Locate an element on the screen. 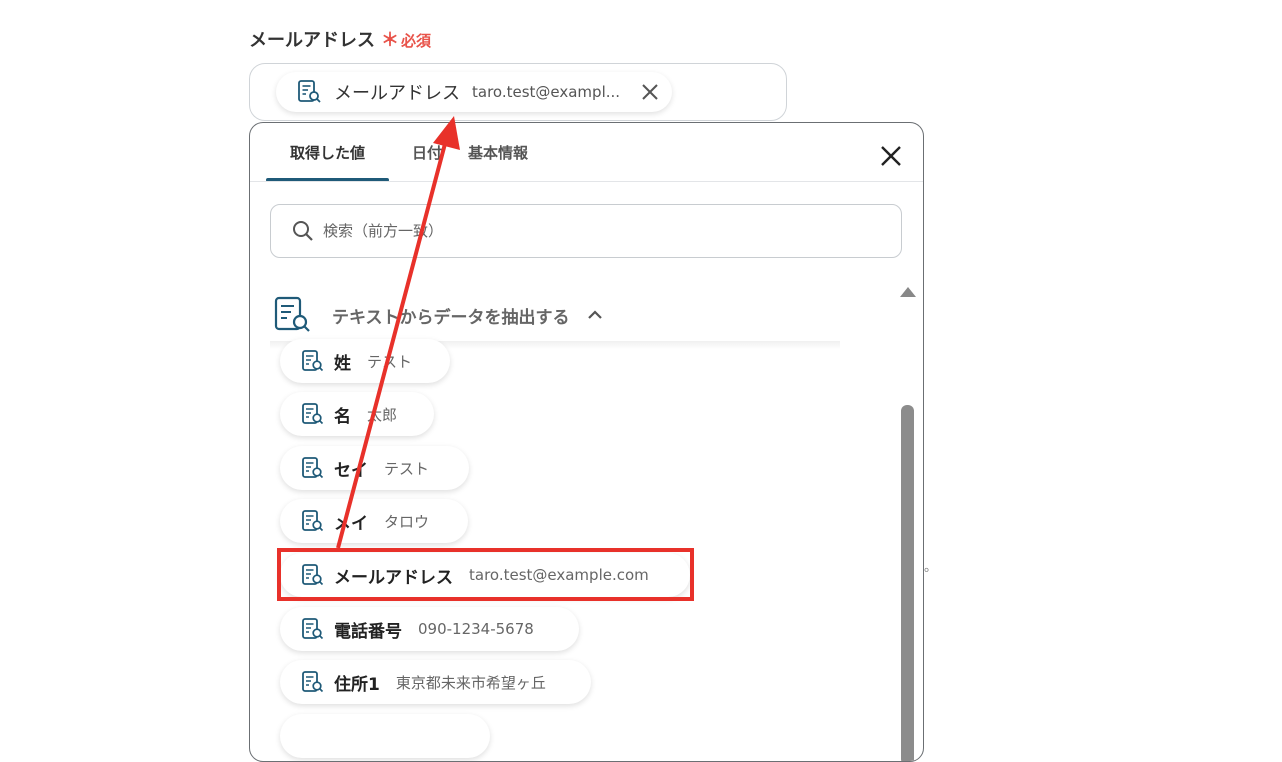 This screenshot has width=1282, height=762. item-label: 電話番号 is located at coordinates (368, 631).